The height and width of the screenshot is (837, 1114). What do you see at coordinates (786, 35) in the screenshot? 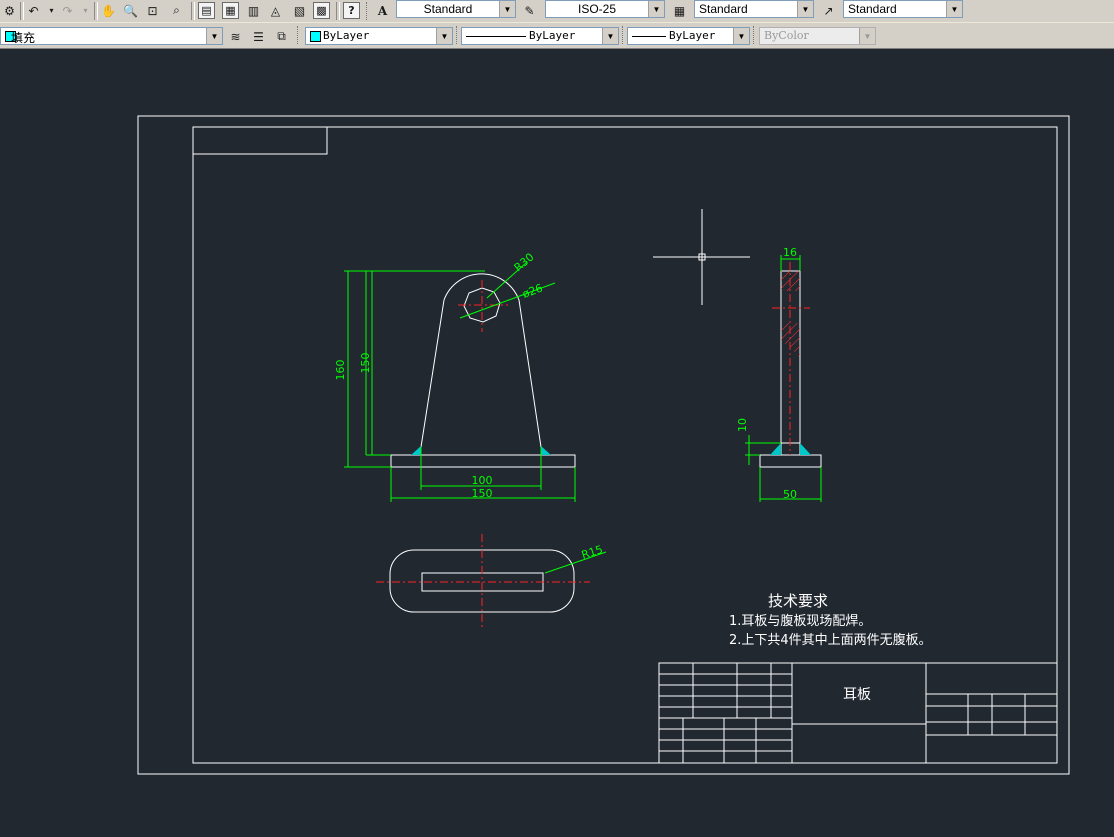
I see `plot-style-value: ByColor` at bounding box center [786, 35].